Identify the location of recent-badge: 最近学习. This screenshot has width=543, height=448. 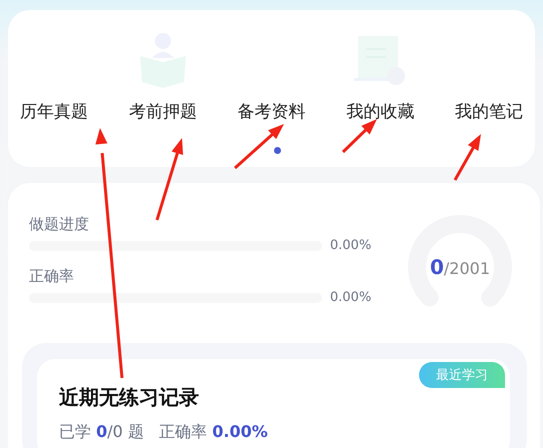
(462, 375).